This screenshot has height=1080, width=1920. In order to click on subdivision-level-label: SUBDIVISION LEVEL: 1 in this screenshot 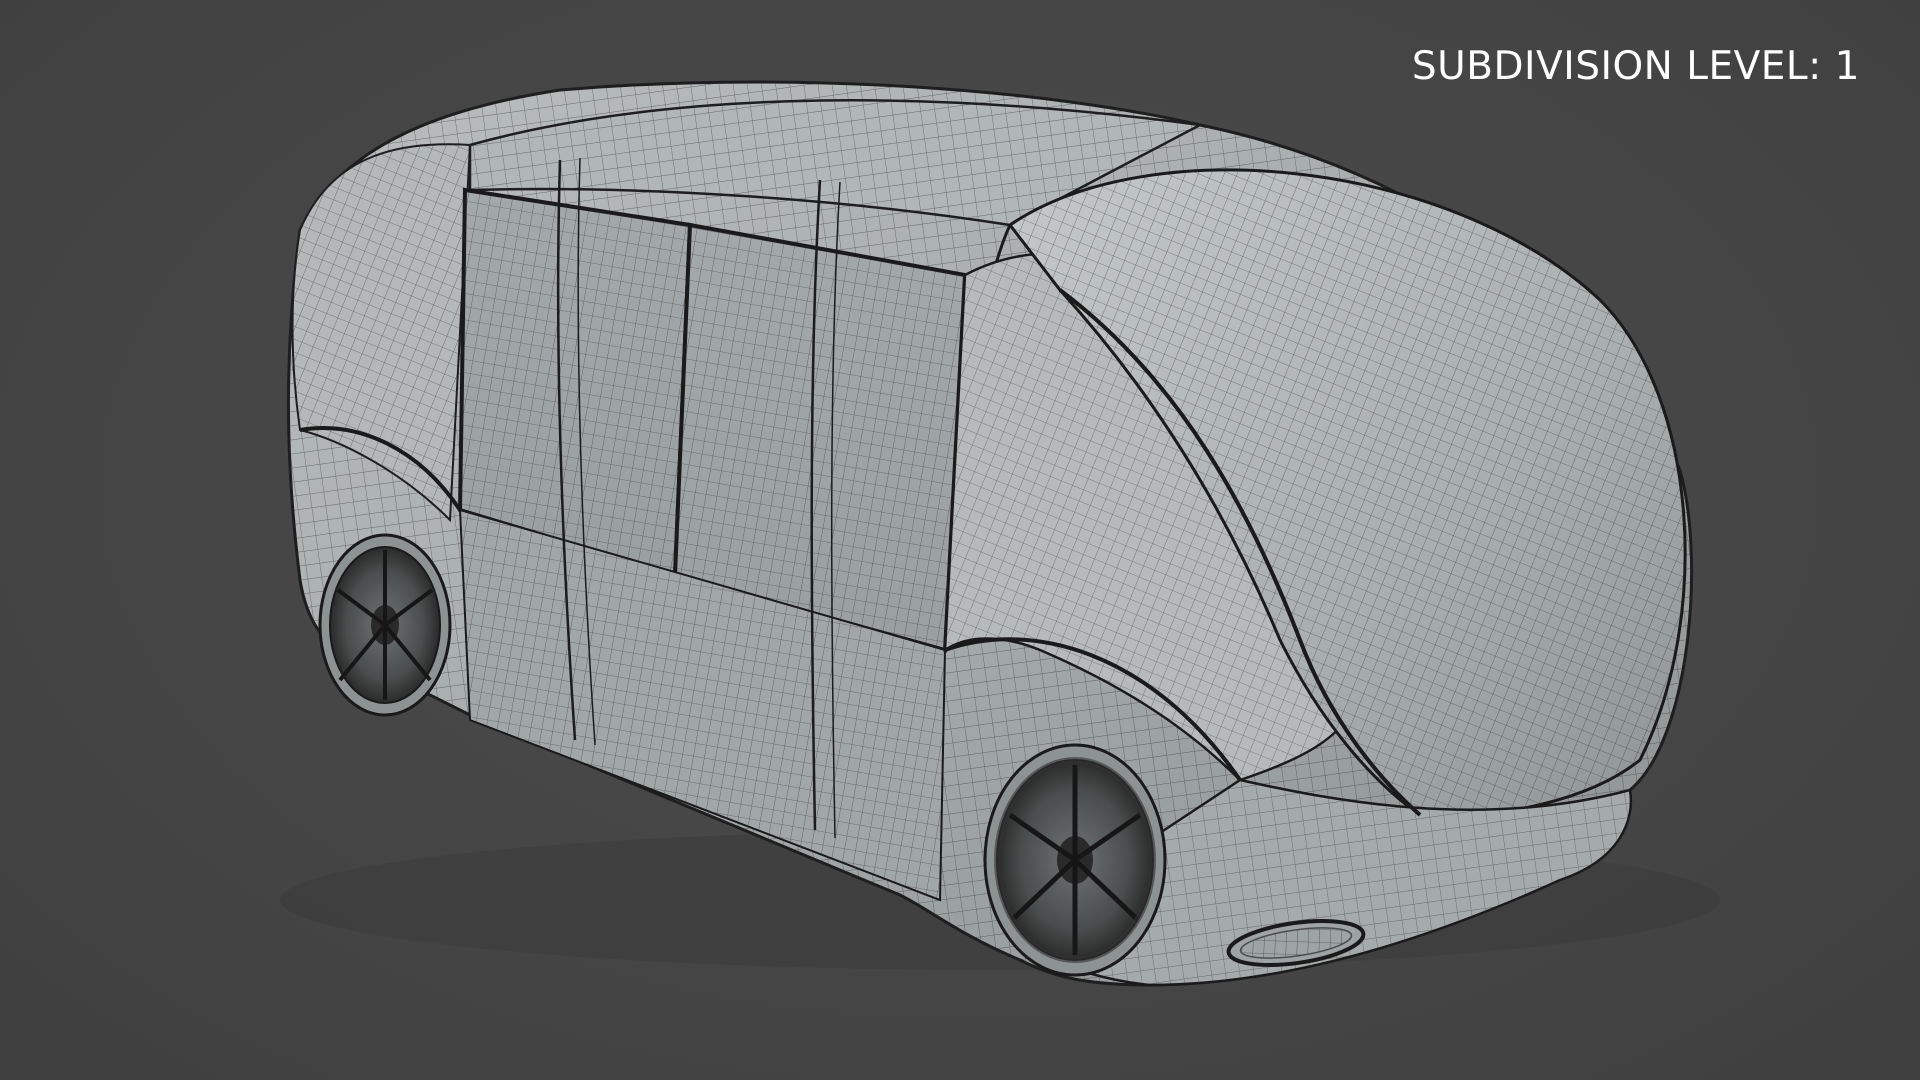, I will do `click(1635, 66)`.